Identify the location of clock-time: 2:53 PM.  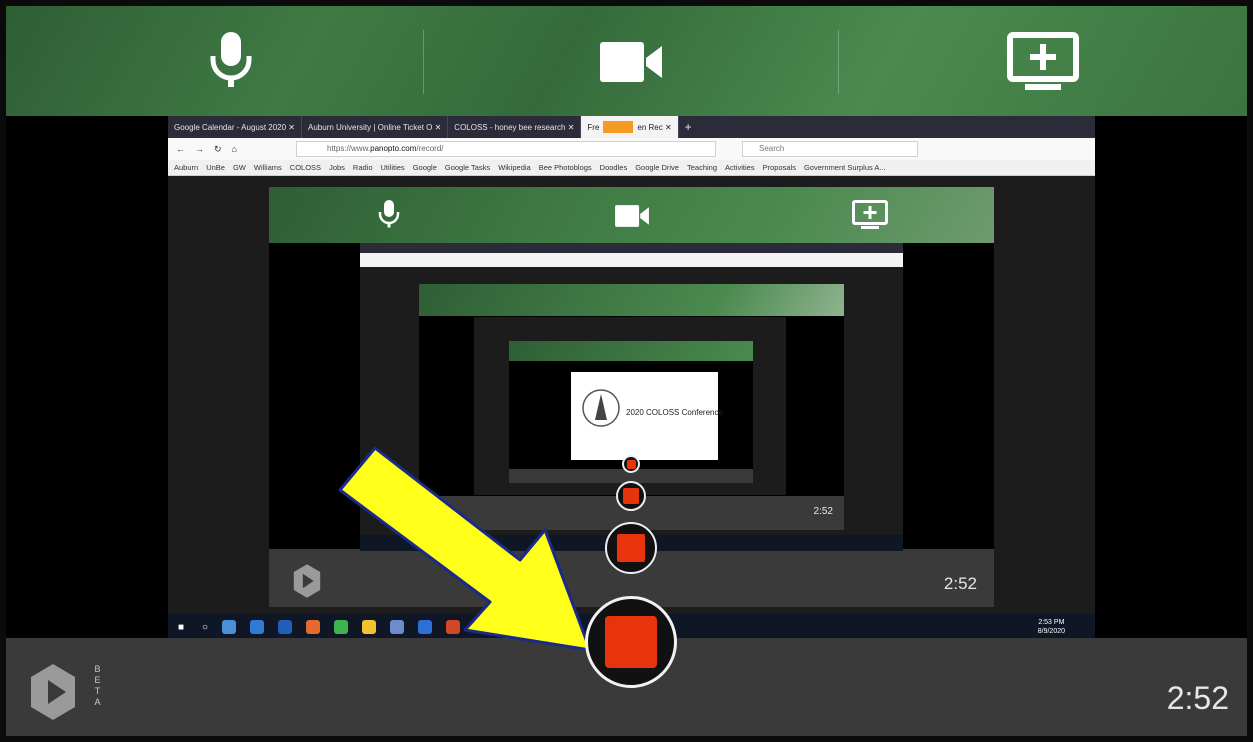
(1051, 622).